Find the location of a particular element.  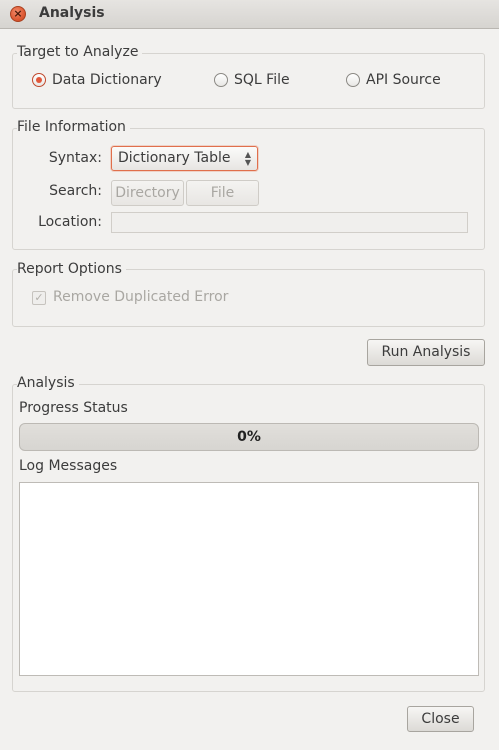

run-analysis-button: Run Analysis is located at coordinates (426, 352).